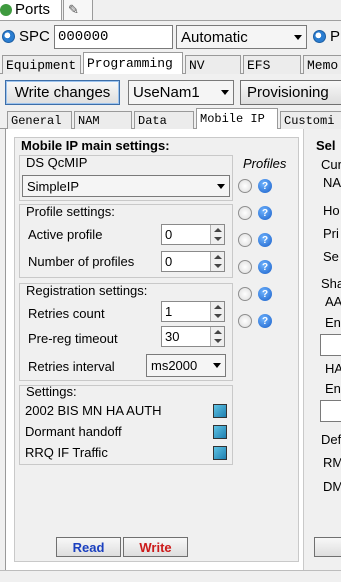 This screenshot has height=582, width=341. I want to click on right-dm-label: DM, so click(332, 486).